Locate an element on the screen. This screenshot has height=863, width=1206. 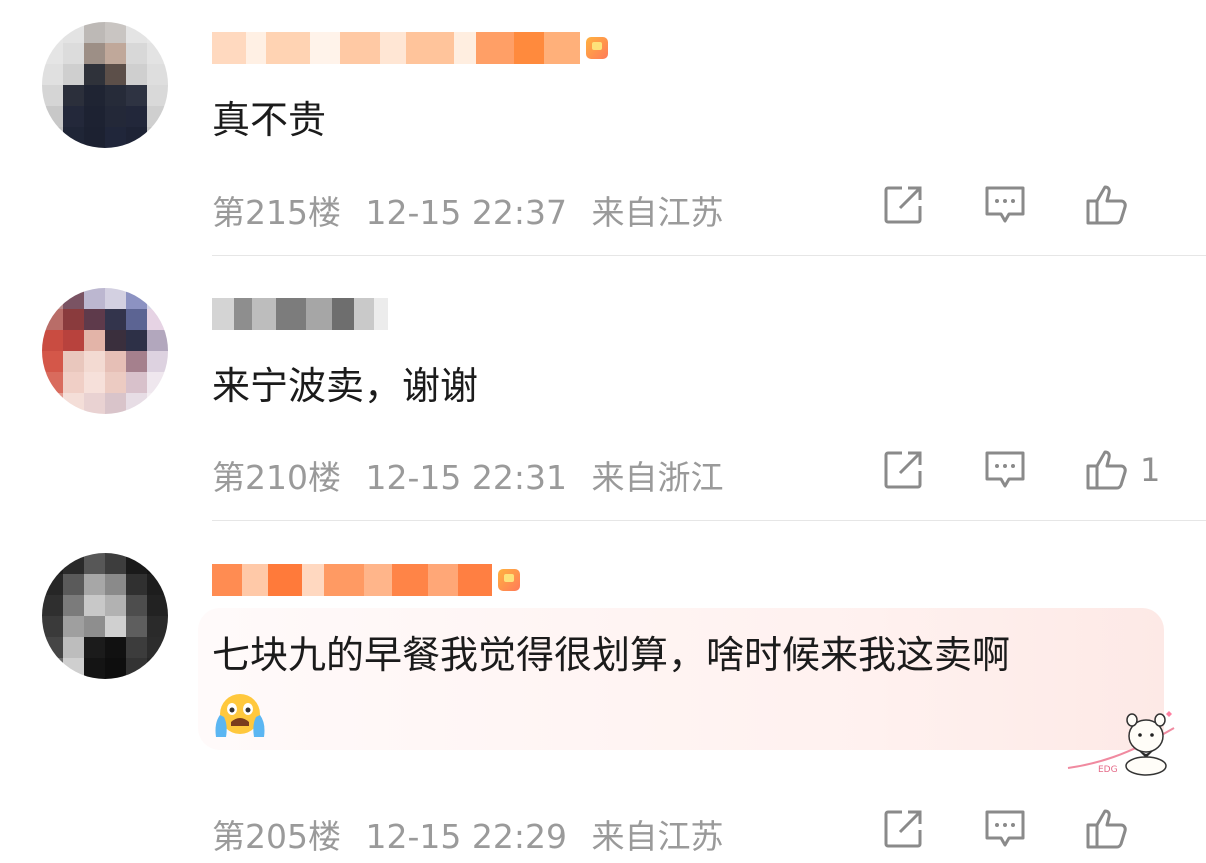
comment-text: 来宁波卖，谢谢 is located at coordinates (345, 386).